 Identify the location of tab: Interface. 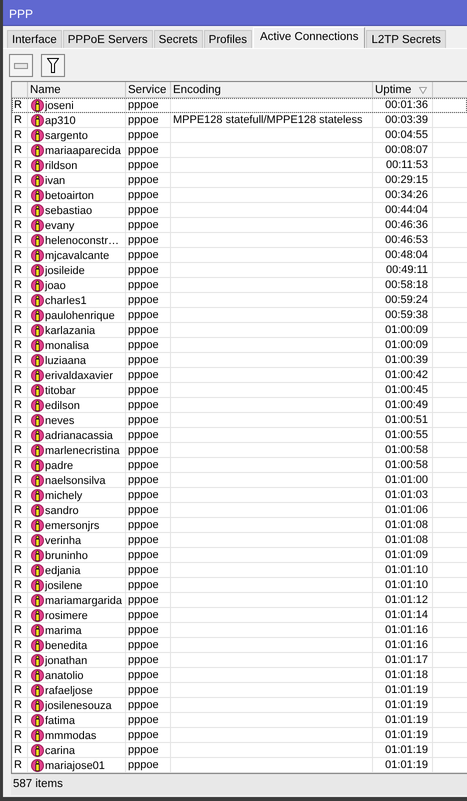
(34, 39).